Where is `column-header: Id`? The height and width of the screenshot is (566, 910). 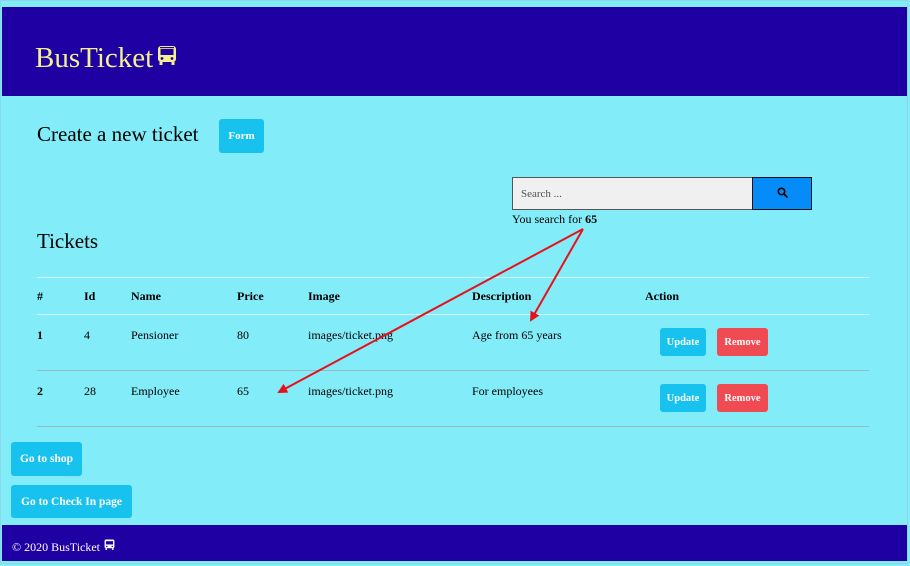
column-header: Id is located at coordinates (90, 295).